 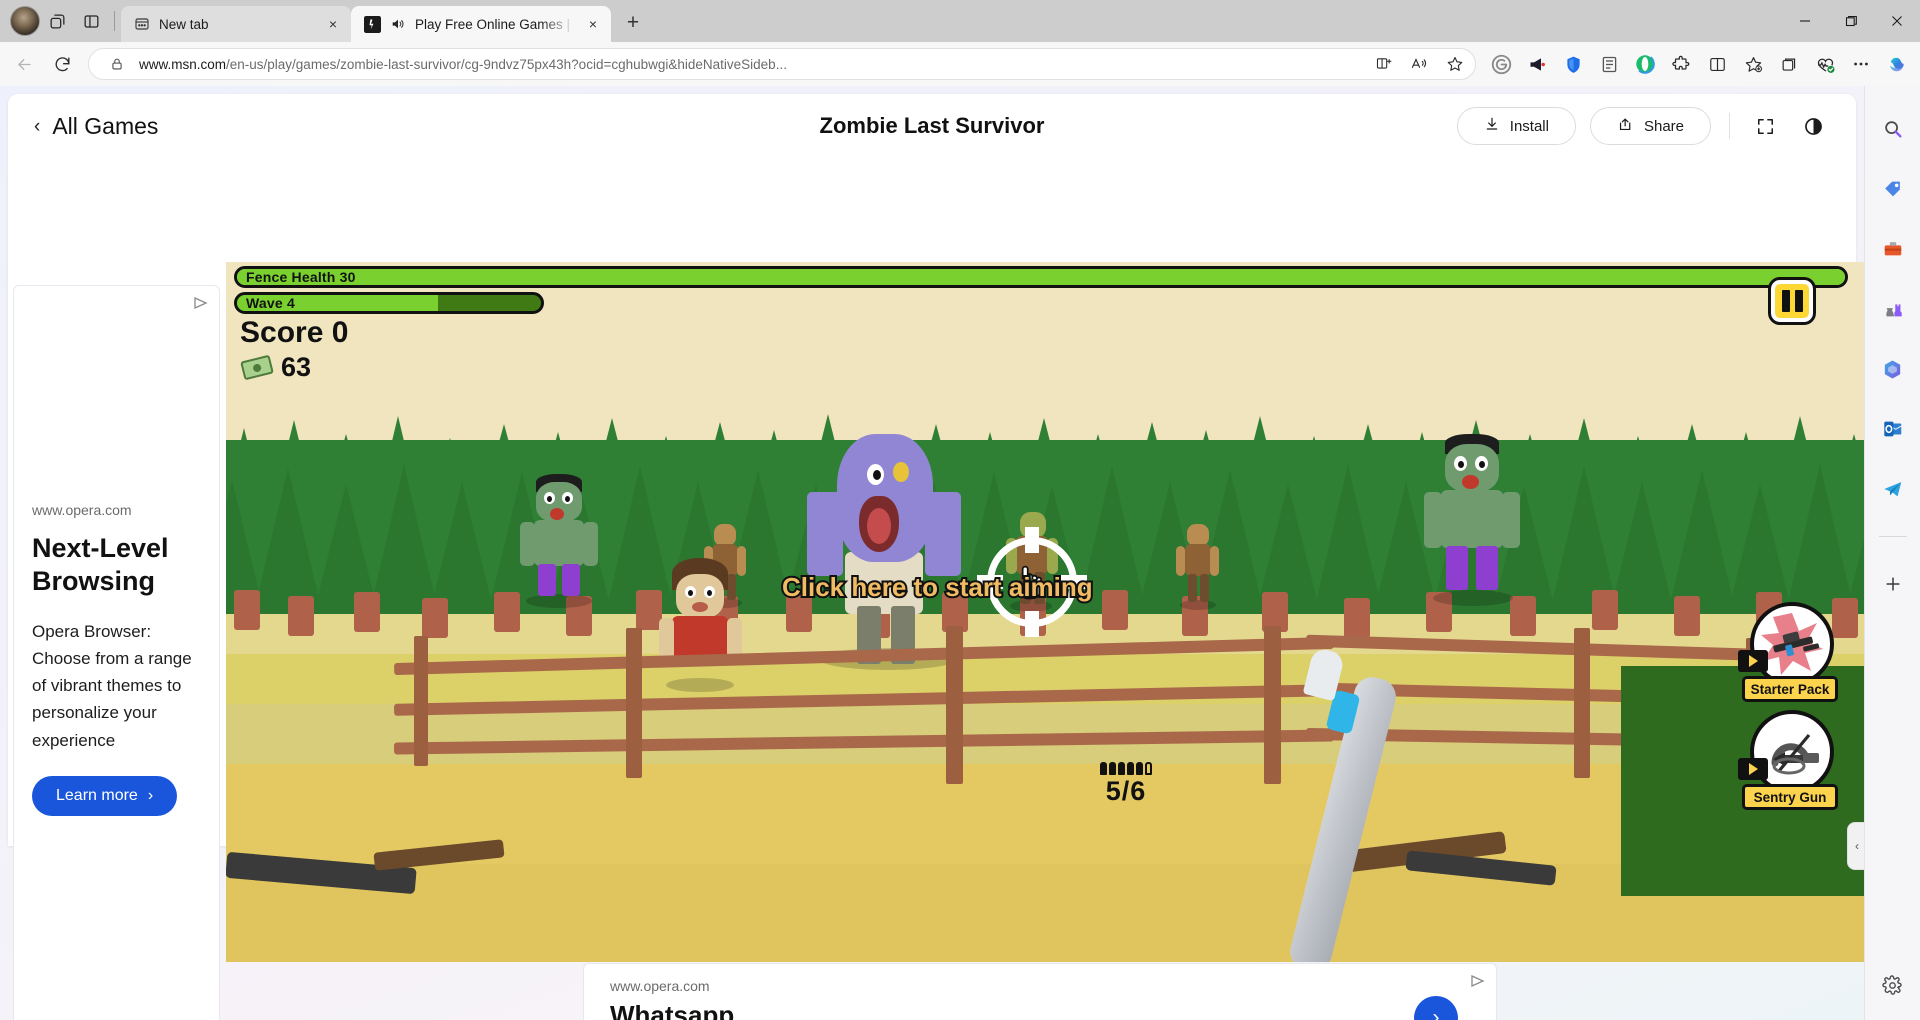 What do you see at coordinates (1473, 520) in the screenshot?
I see `zombie-green-right` at bounding box center [1473, 520].